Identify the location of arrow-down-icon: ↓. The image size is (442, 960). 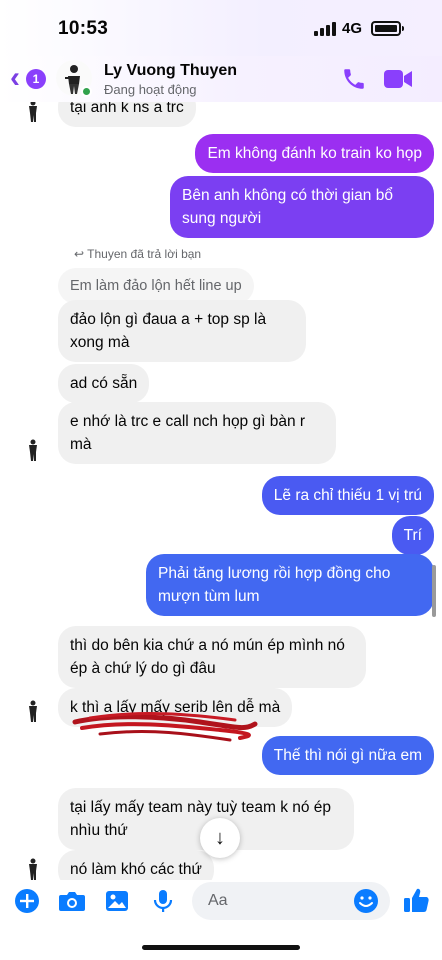
(220, 838).